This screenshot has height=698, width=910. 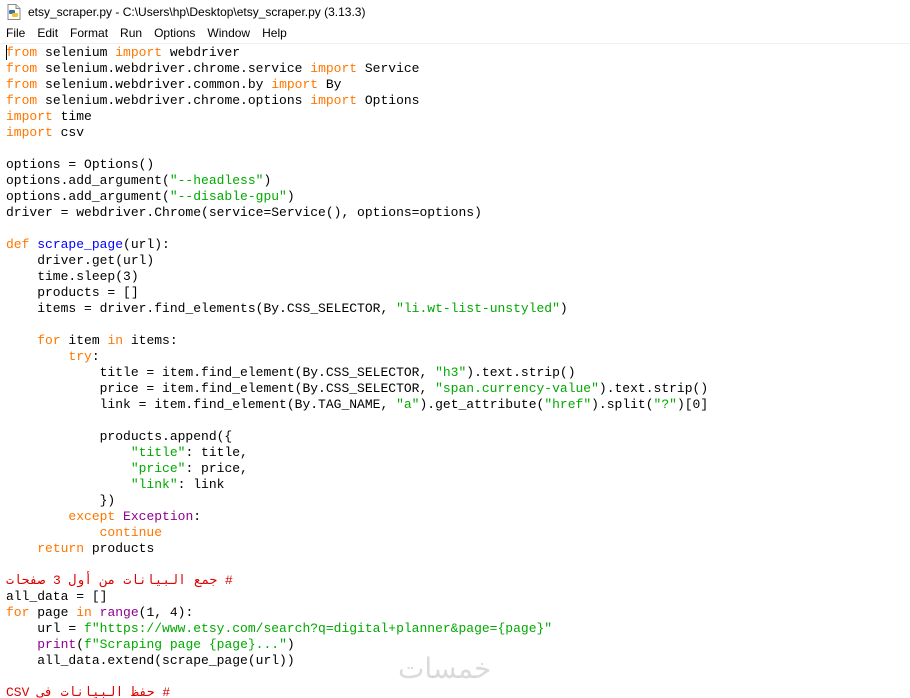 I want to click on code-token: ).split(, so click(x=622, y=404).